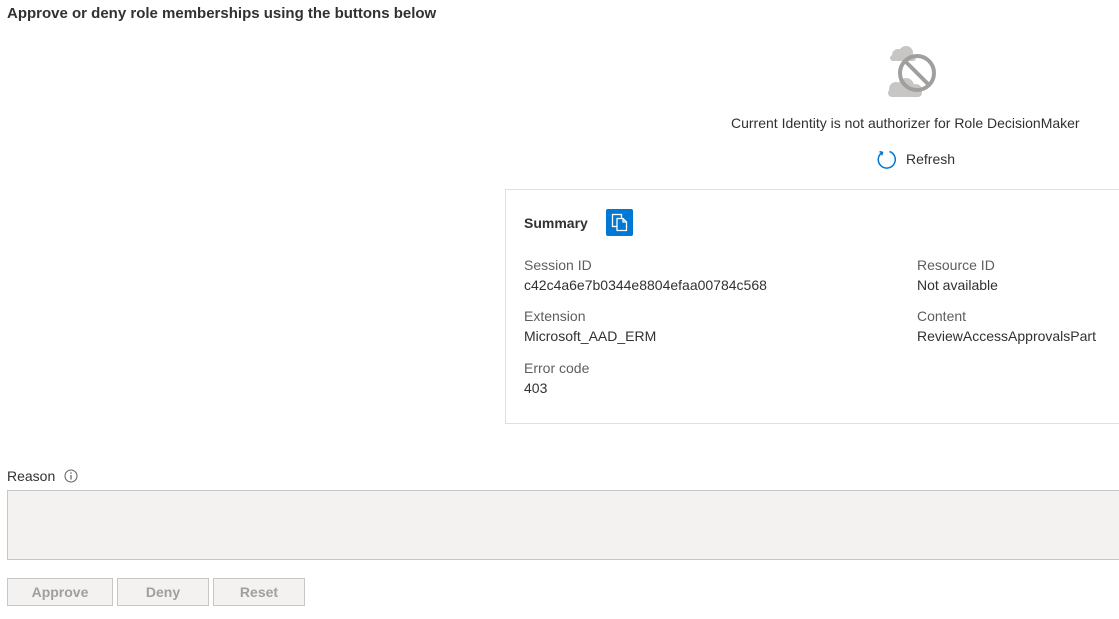  Describe the element at coordinates (558, 265) in the screenshot. I see `session-id-label: Session ID` at that location.